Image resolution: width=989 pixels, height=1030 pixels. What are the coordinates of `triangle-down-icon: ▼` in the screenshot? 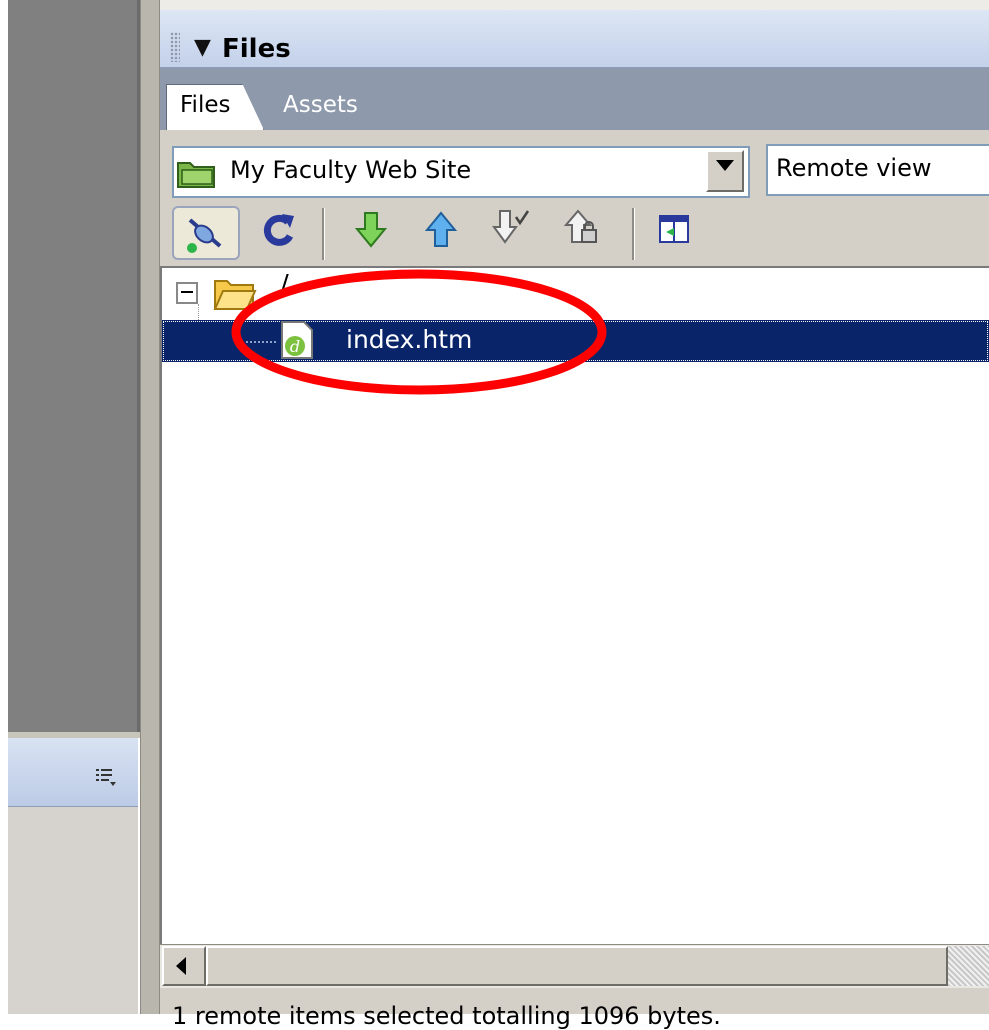 It's located at (202, 48).